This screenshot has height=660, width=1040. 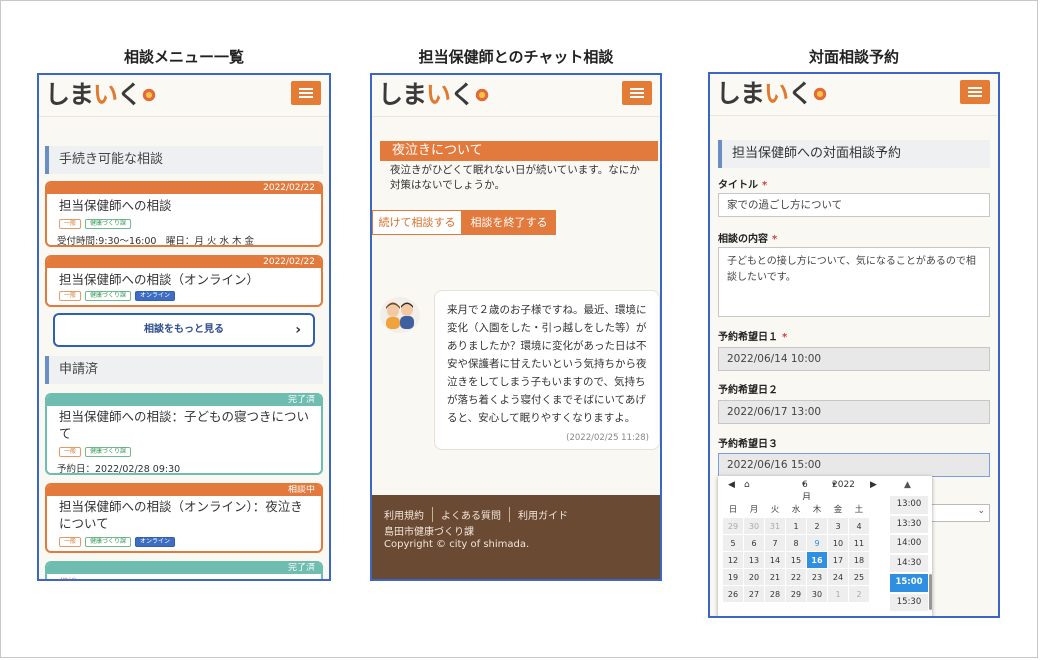 What do you see at coordinates (854, 205) in the screenshot?
I see `title-input: 家での過ごし方について` at bounding box center [854, 205].